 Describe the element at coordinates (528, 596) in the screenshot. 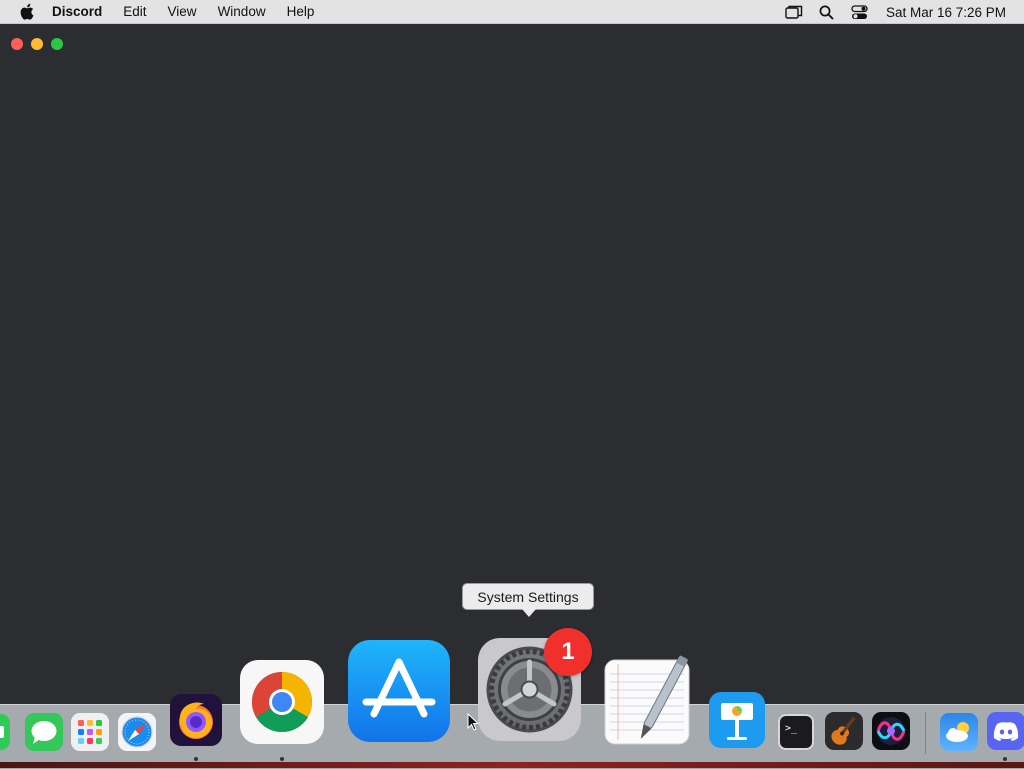

I see `dock-tooltip: System Settings` at that location.